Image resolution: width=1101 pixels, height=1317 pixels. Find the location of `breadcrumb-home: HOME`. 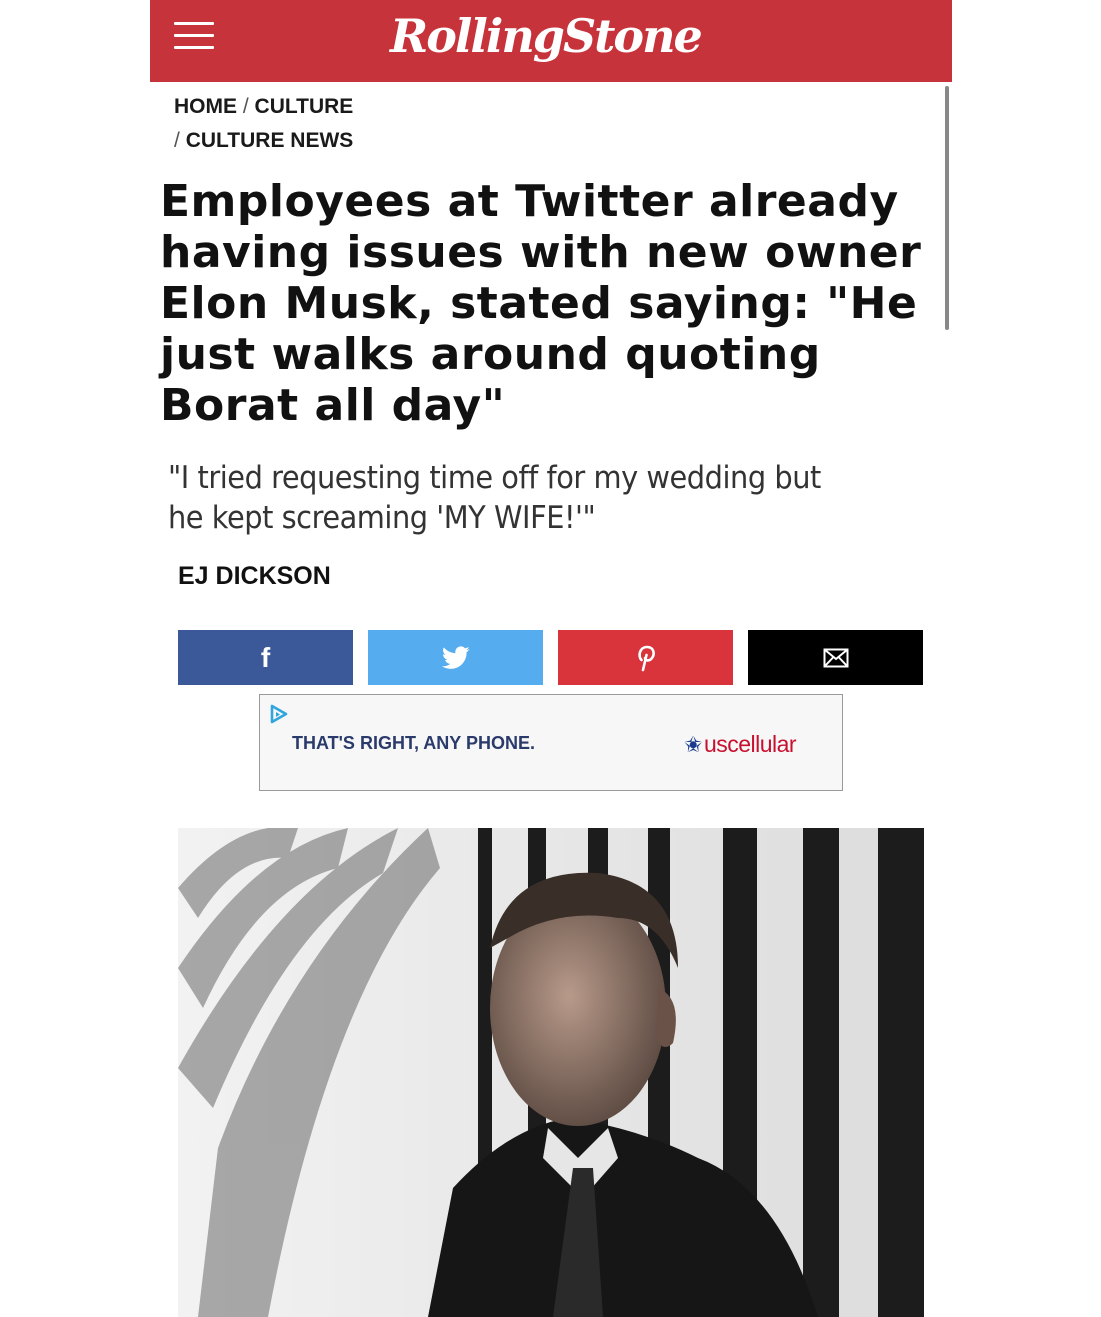

breadcrumb-home: HOME is located at coordinates (205, 106).